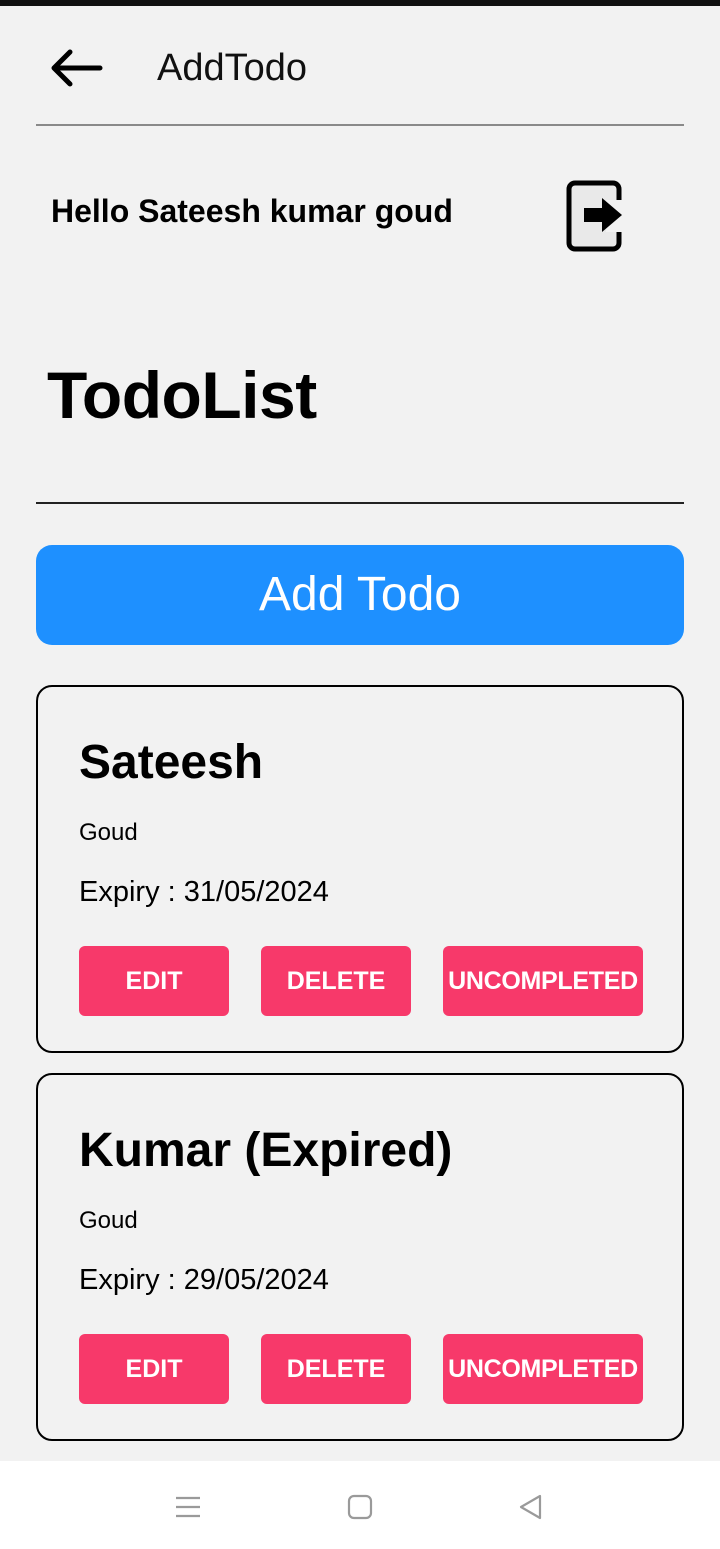 The width and height of the screenshot is (720, 1549). I want to click on home-button, so click(360, 1507).